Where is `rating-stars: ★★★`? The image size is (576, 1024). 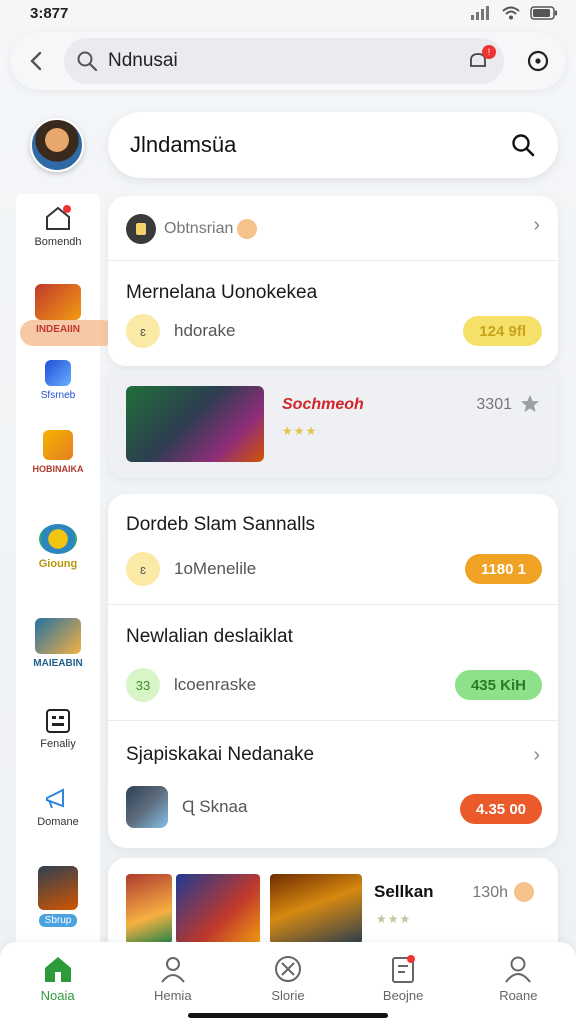 rating-stars: ★★★ is located at coordinates (394, 919).